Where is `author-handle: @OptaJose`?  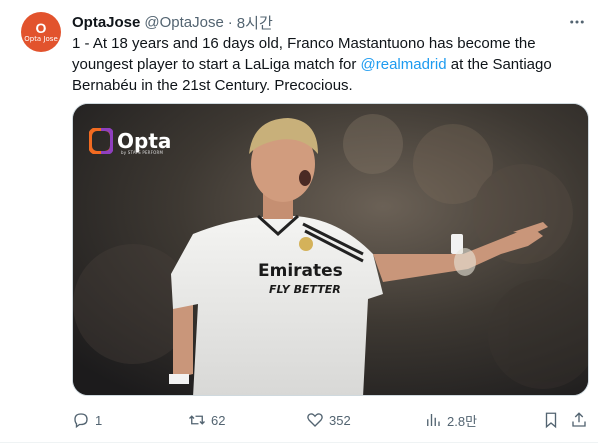
author-handle: @OptaJose is located at coordinates (183, 22).